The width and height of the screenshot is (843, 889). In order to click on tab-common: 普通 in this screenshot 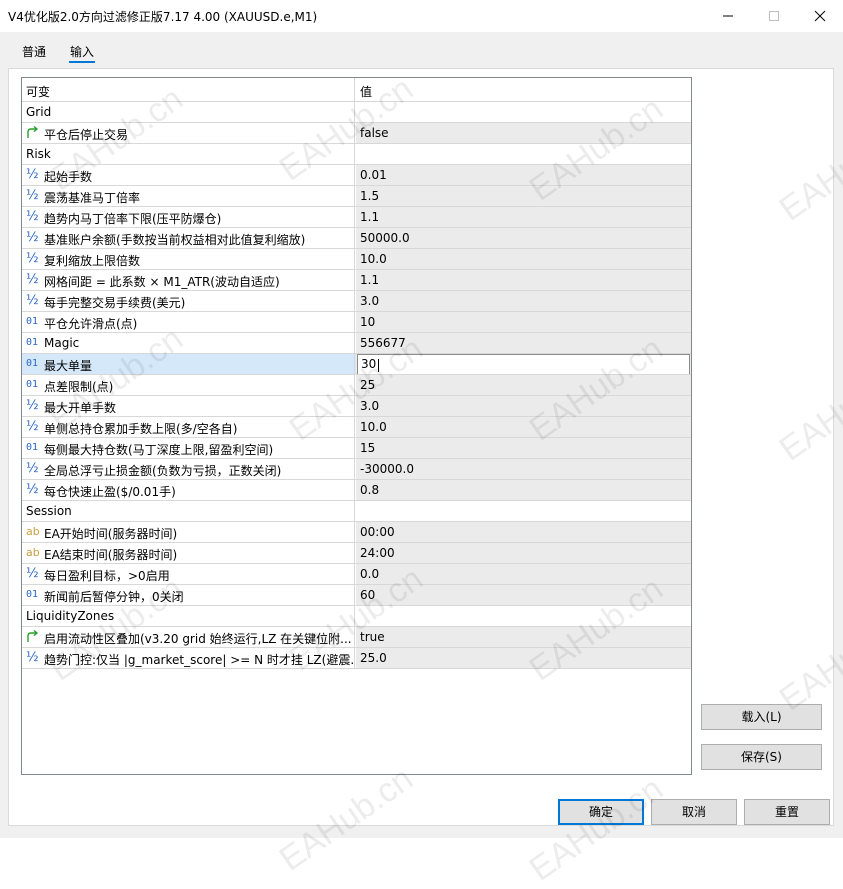, I will do `click(34, 51)`.